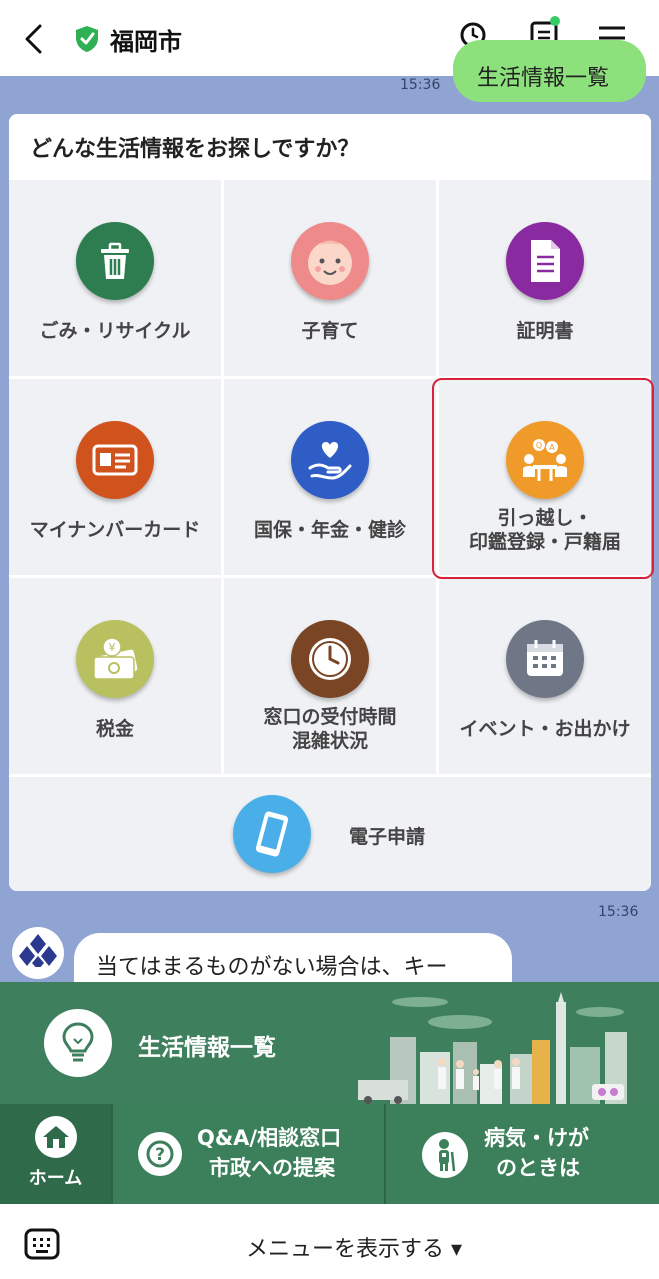  Describe the element at coordinates (445, 1155) in the screenshot. I see `person-with-crutch-icon` at that location.